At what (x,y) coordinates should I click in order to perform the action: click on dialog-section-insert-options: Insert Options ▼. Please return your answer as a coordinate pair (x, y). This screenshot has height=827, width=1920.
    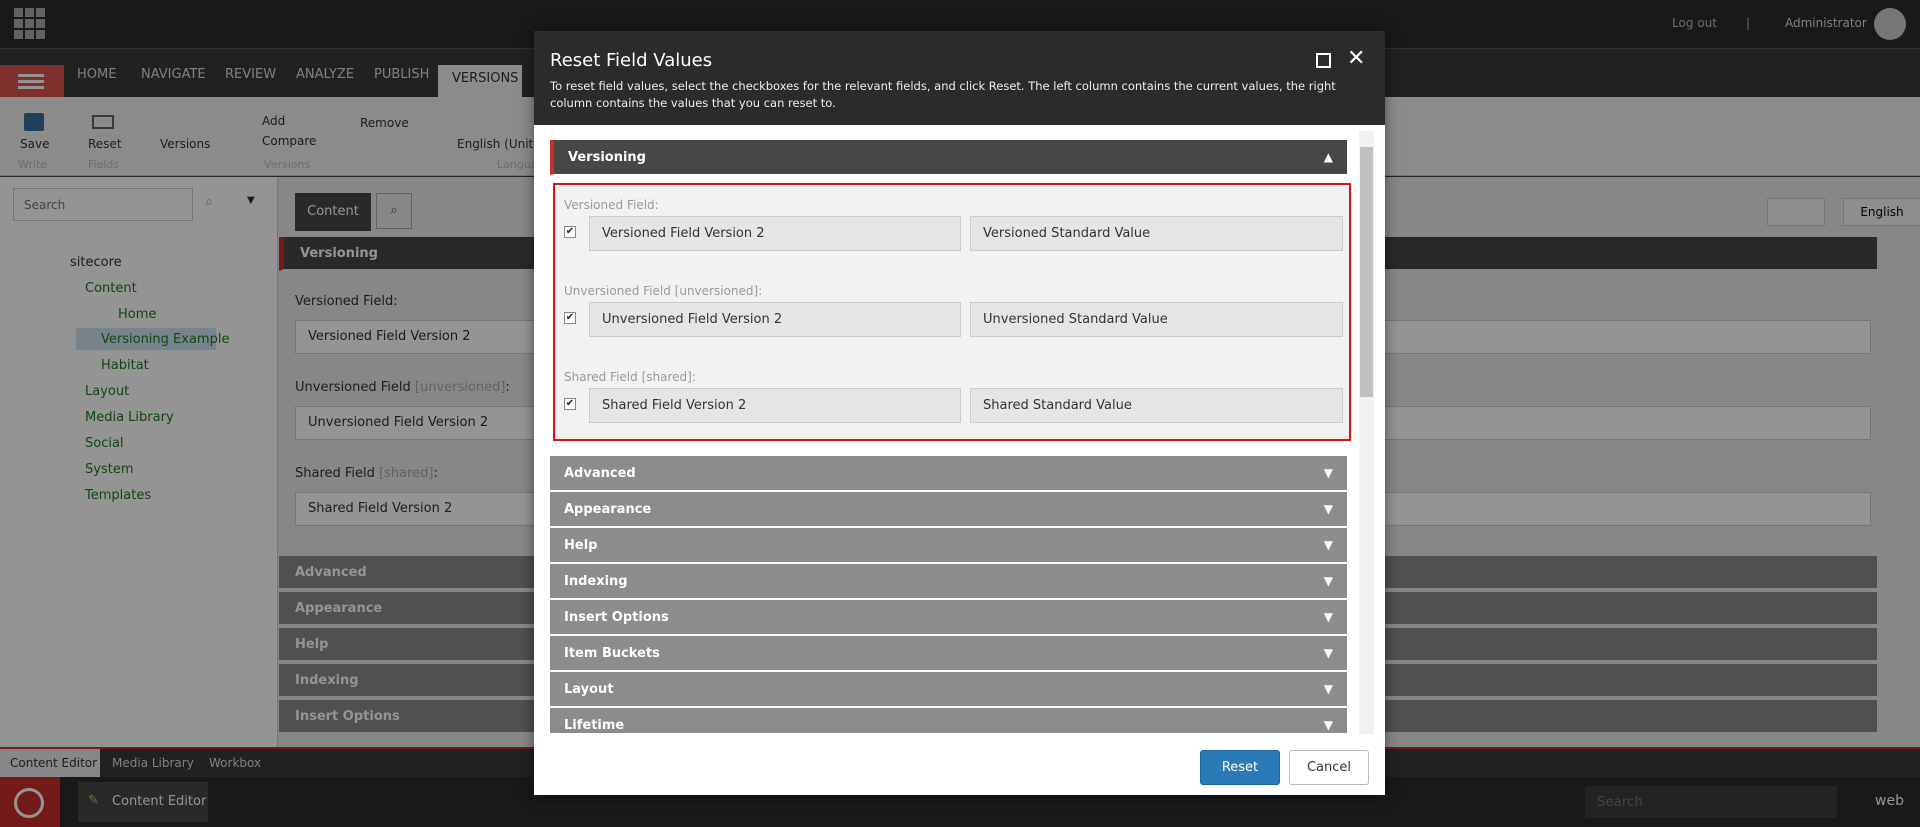
    Looking at the image, I should click on (948, 617).